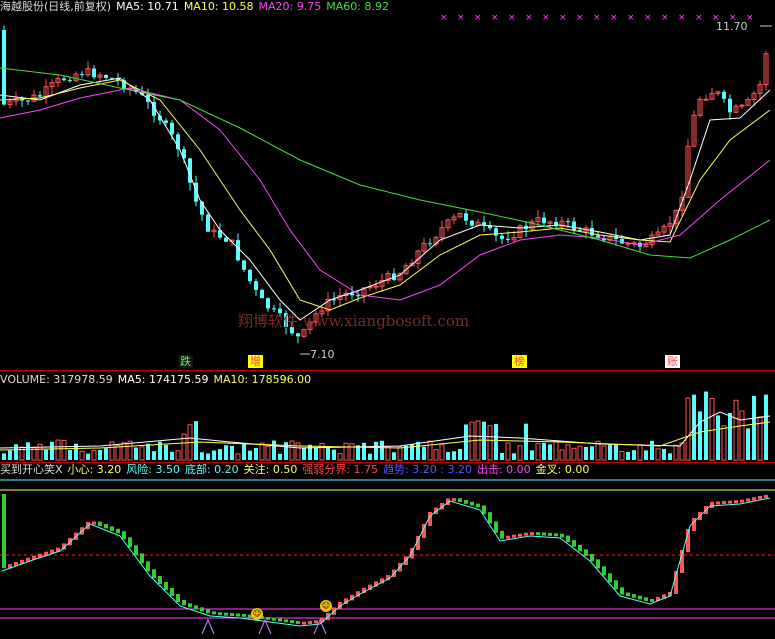 The image size is (775, 639). Describe the element at coordinates (519, 361) in the screenshot. I see `event-marker-3: 榜` at that location.